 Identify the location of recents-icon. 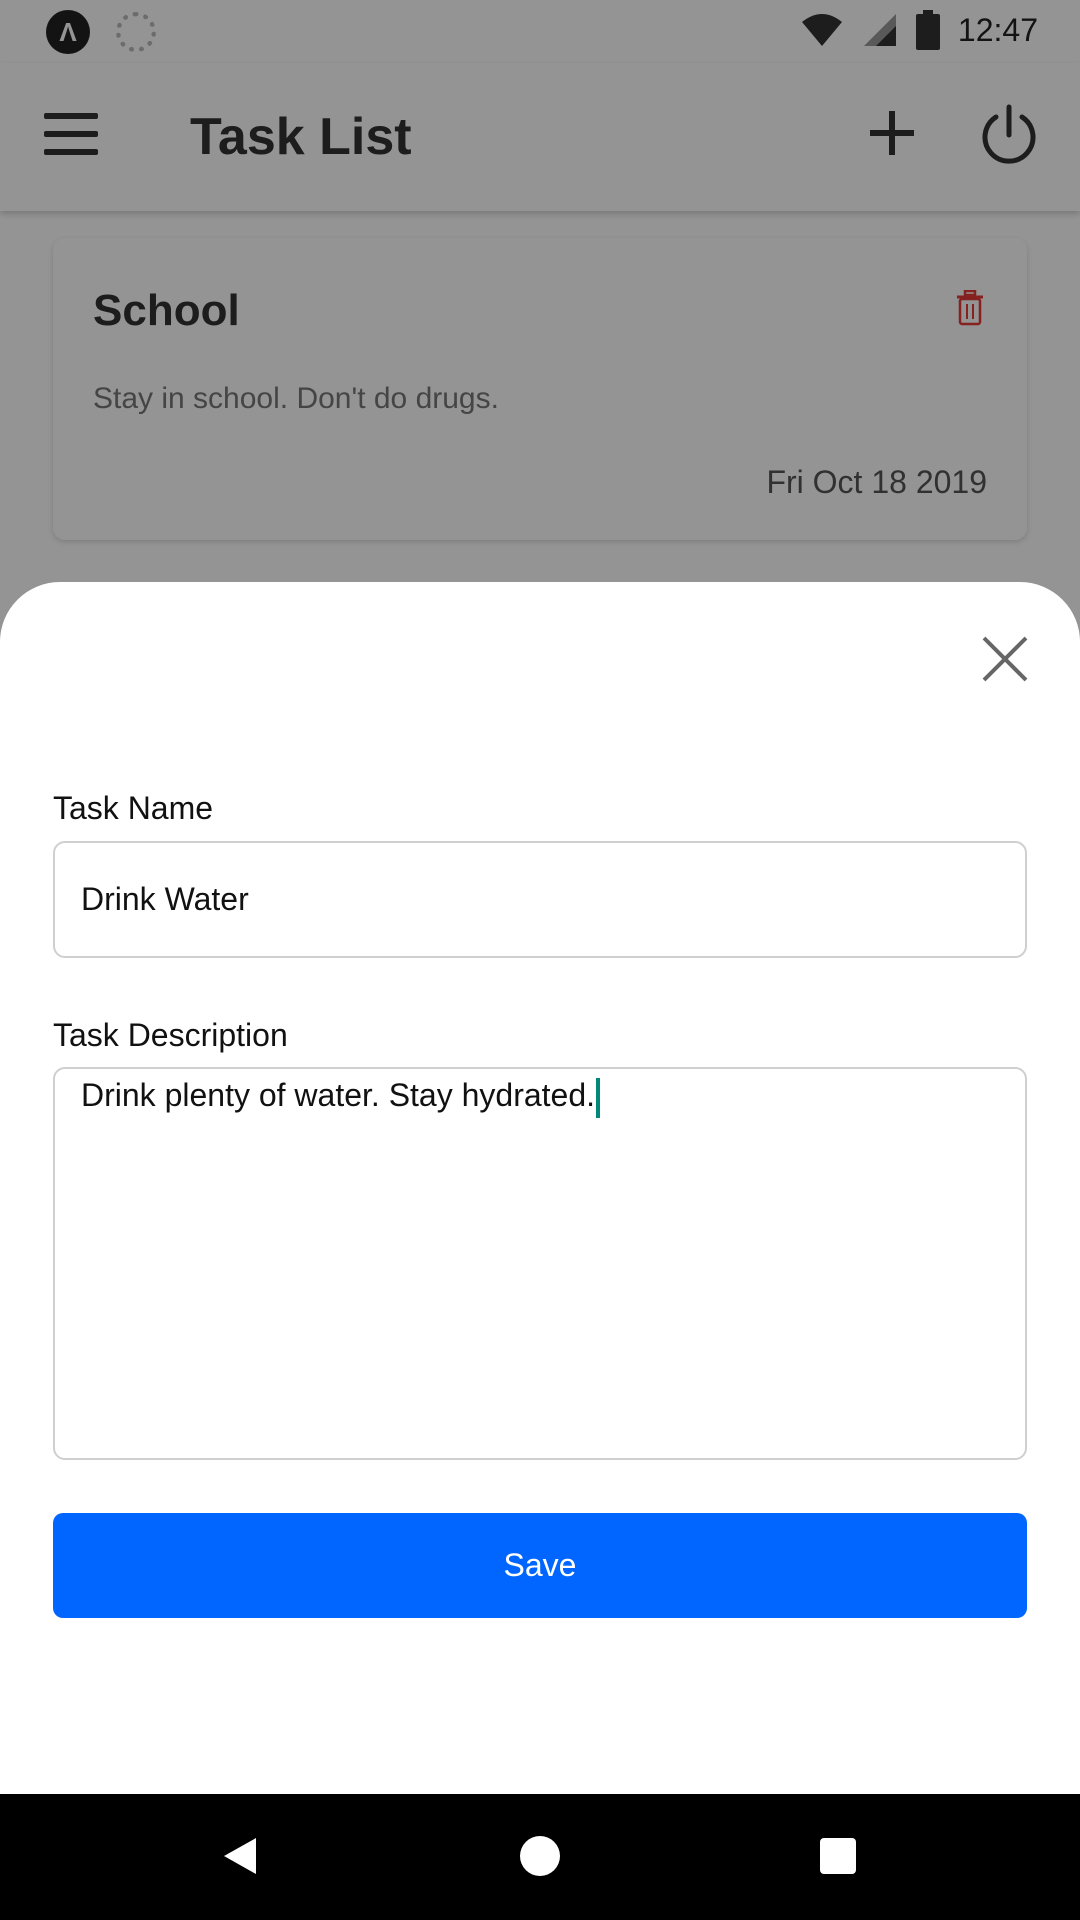
(838, 1856).